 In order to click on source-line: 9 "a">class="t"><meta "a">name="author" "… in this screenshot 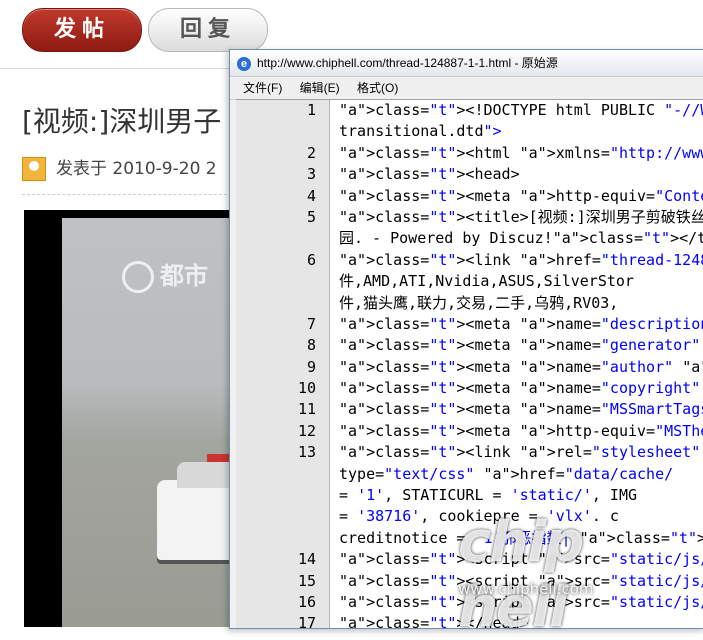, I will do `click(469, 367)`.